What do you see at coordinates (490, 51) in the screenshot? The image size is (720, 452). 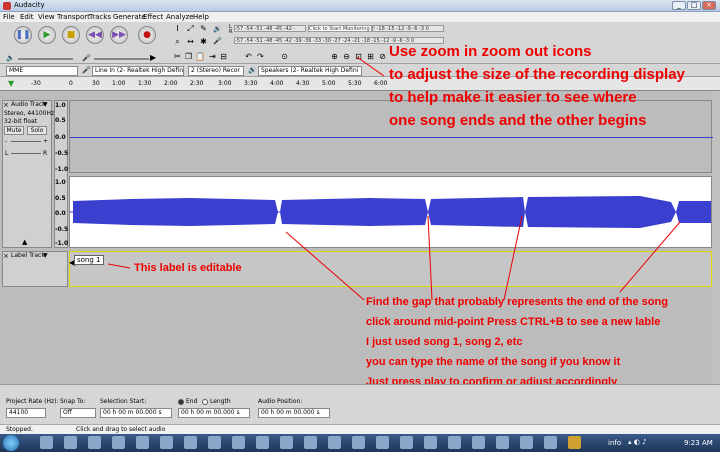 I see `annotation-zoom-line1: Use zoom in zoom out icons` at bounding box center [490, 51].